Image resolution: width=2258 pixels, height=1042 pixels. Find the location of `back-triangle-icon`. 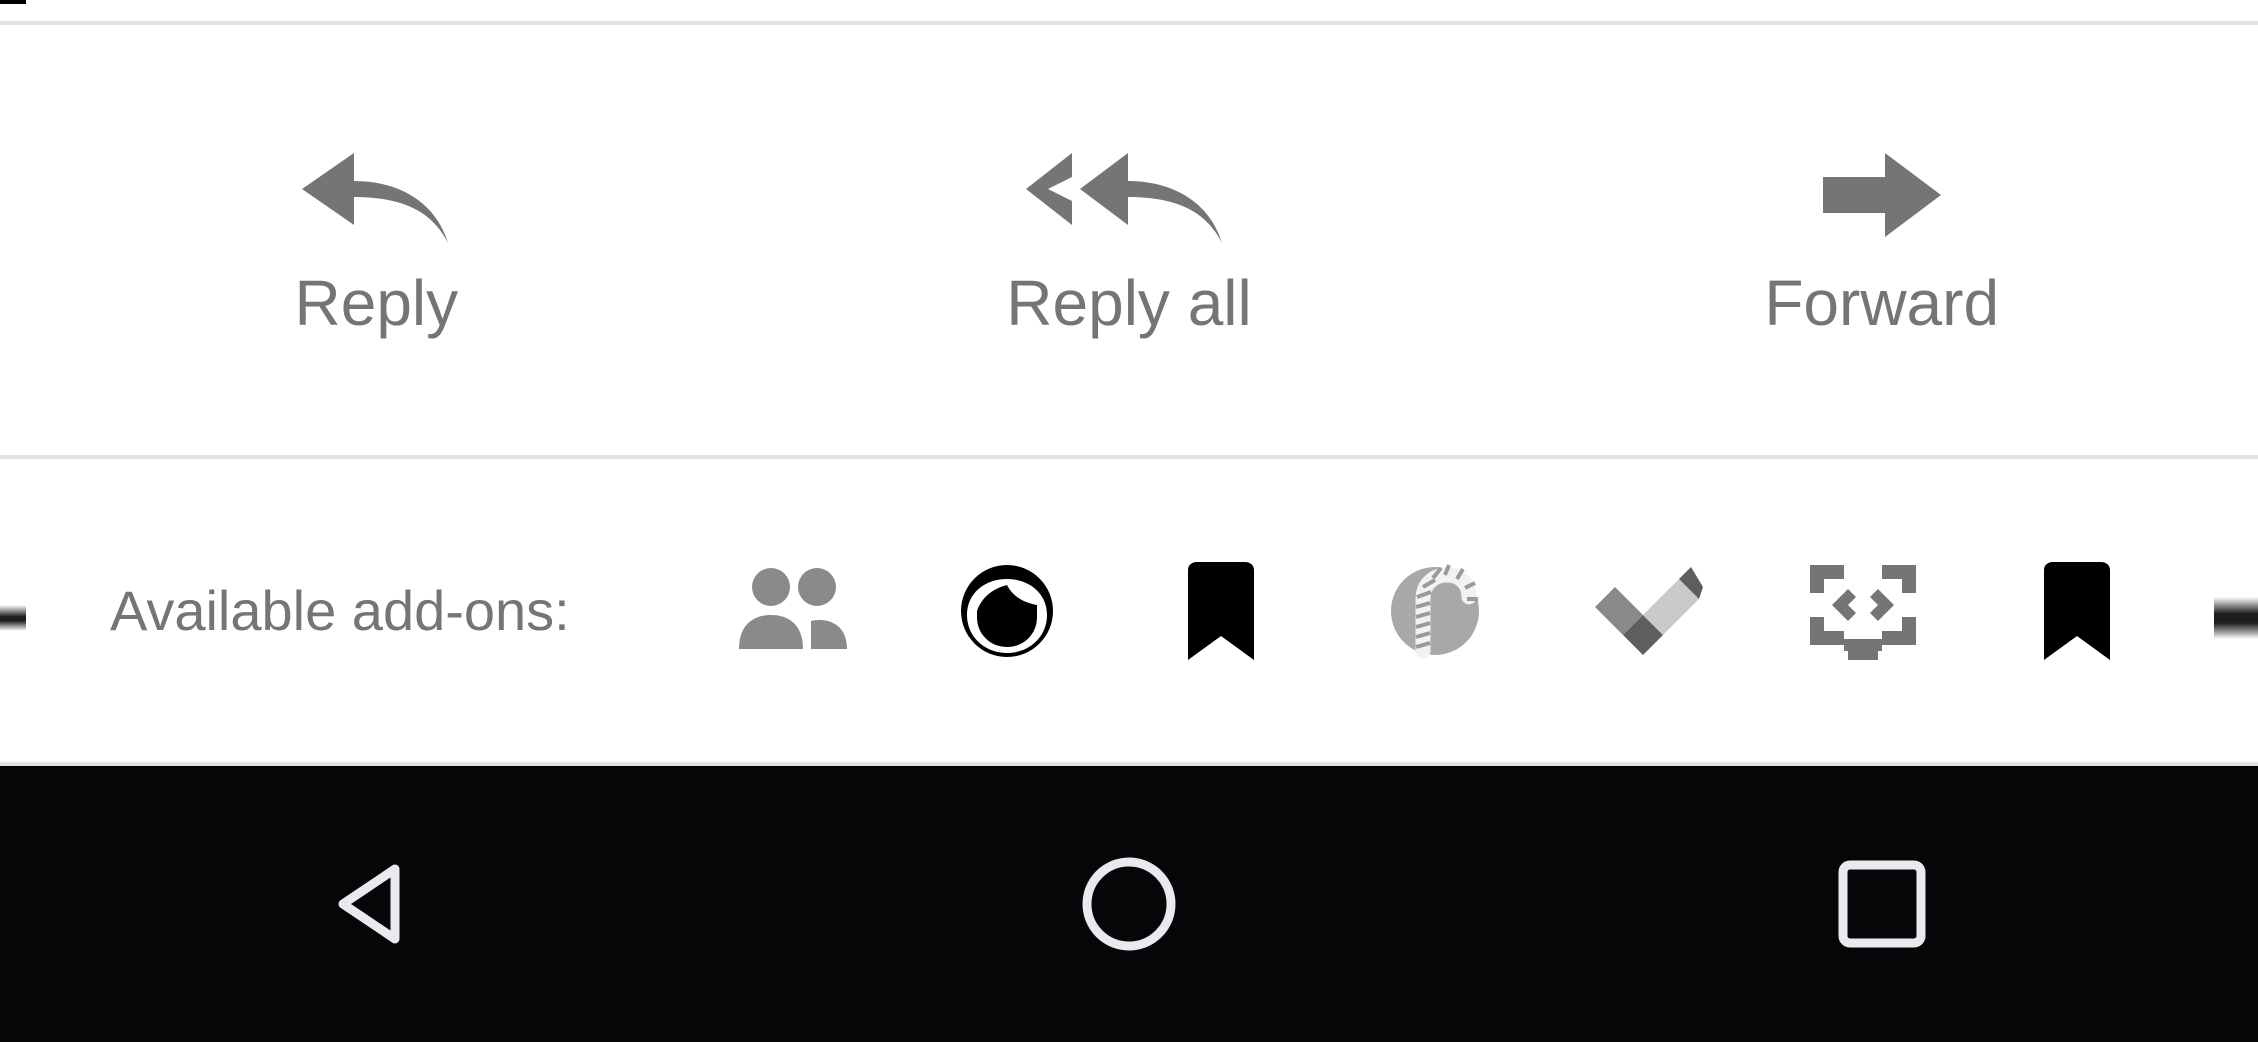

back-triangle-icon is located at coordinates (369, 904).